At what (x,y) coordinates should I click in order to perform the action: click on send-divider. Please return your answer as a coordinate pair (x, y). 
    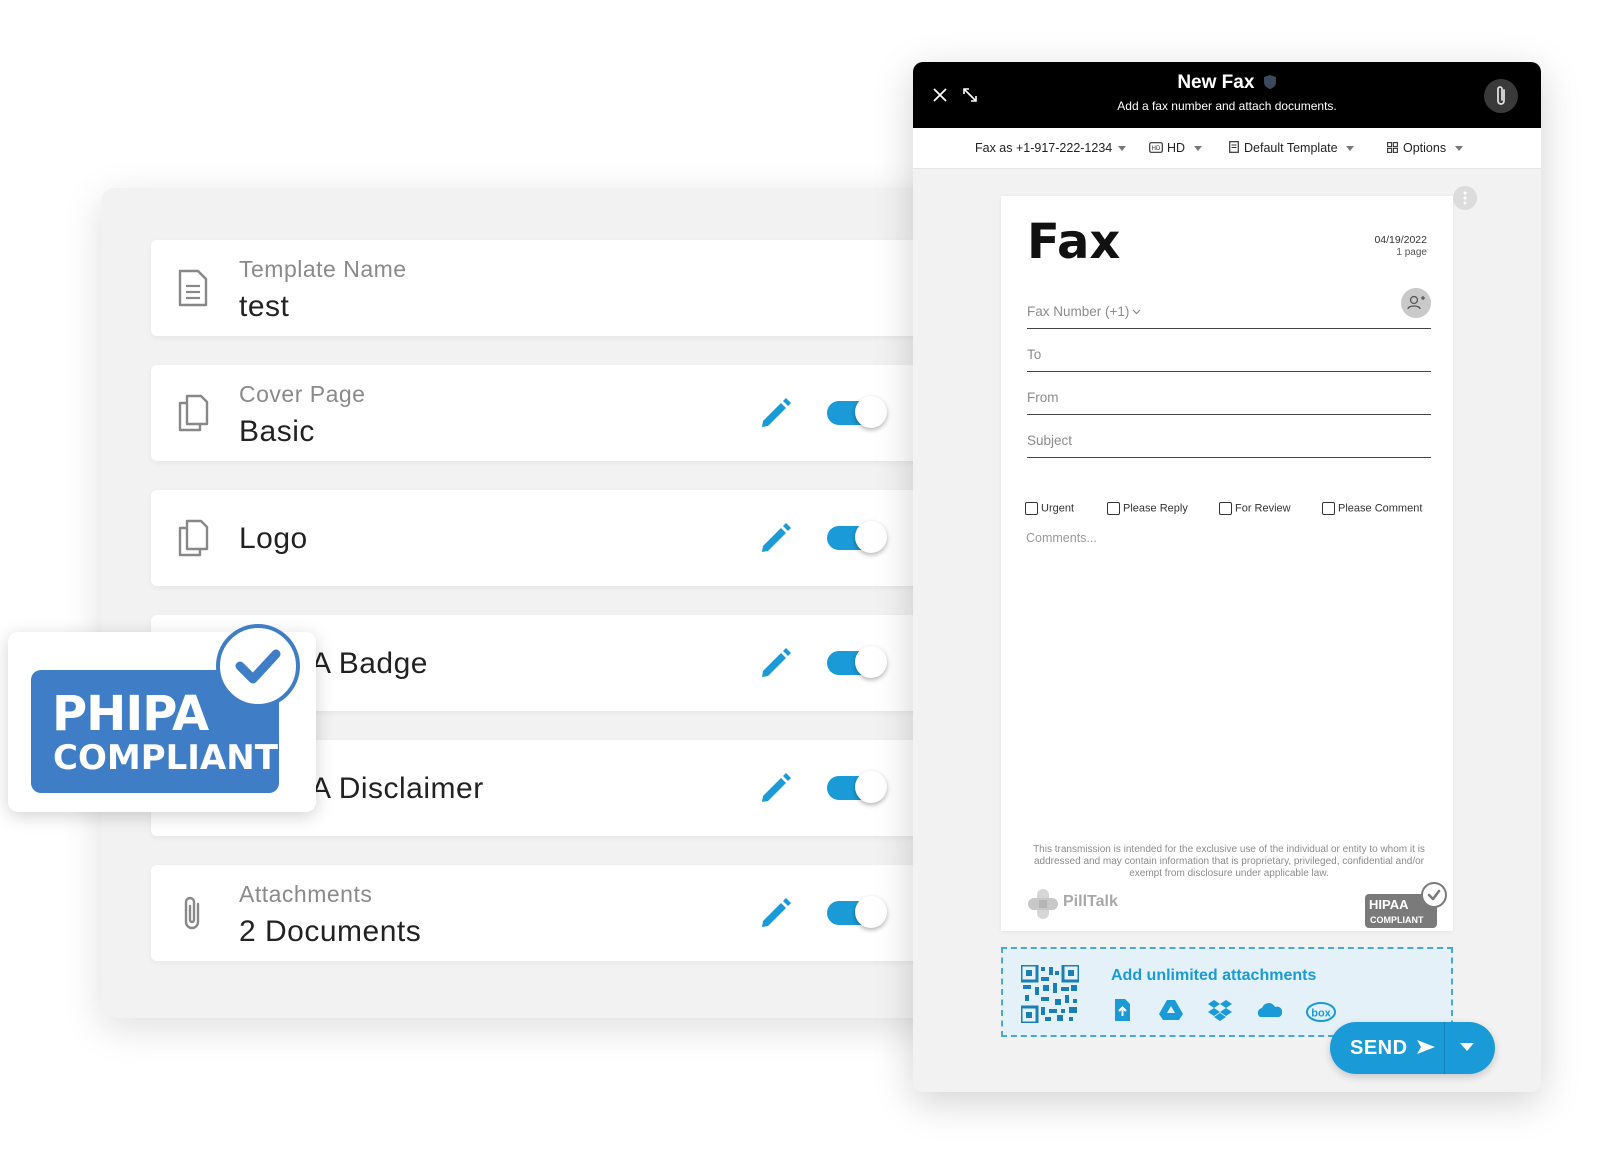
    Looking at the image, I should click on (1444, 1048).